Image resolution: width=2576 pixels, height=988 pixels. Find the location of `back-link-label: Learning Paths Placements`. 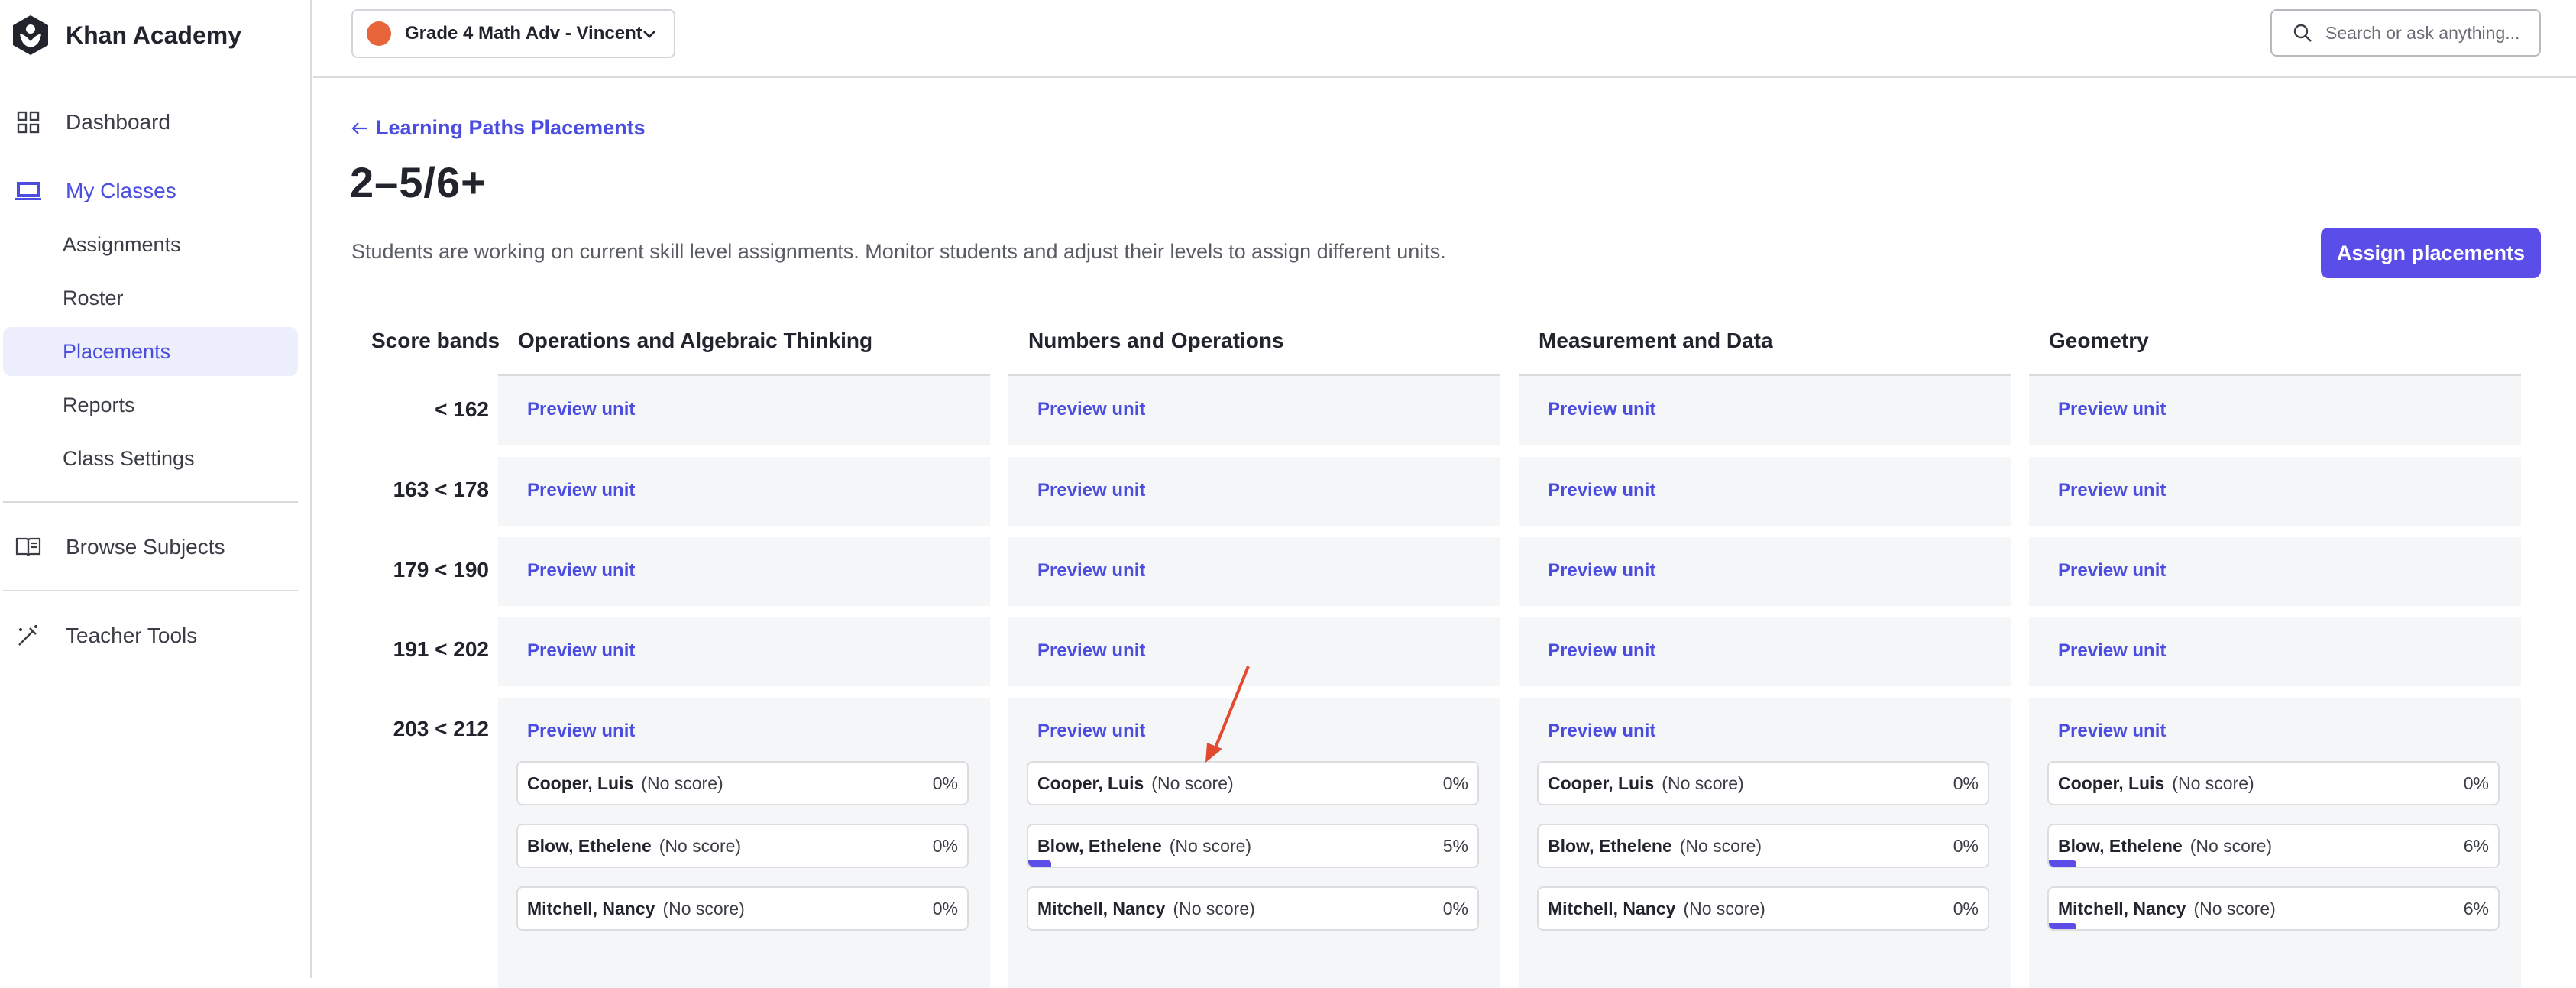

back-link-label: Learning Paths Placements is located at coordinates (511, 127).